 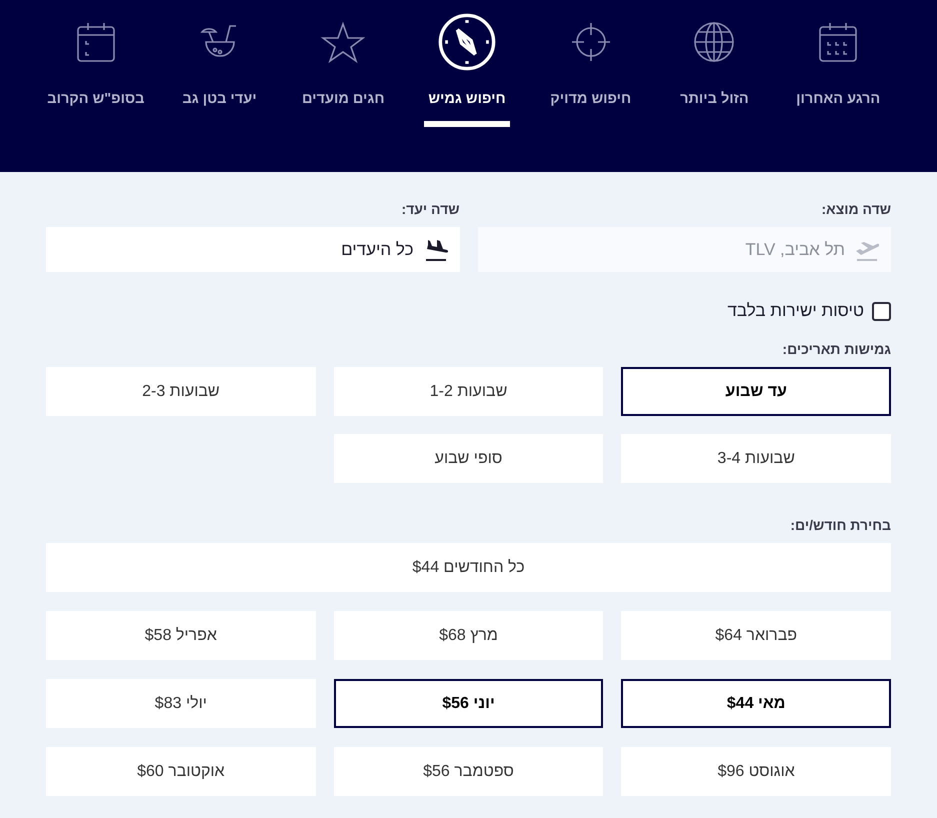 I want to click on destination-field: כל היעדים, so click(x=253, y=249).